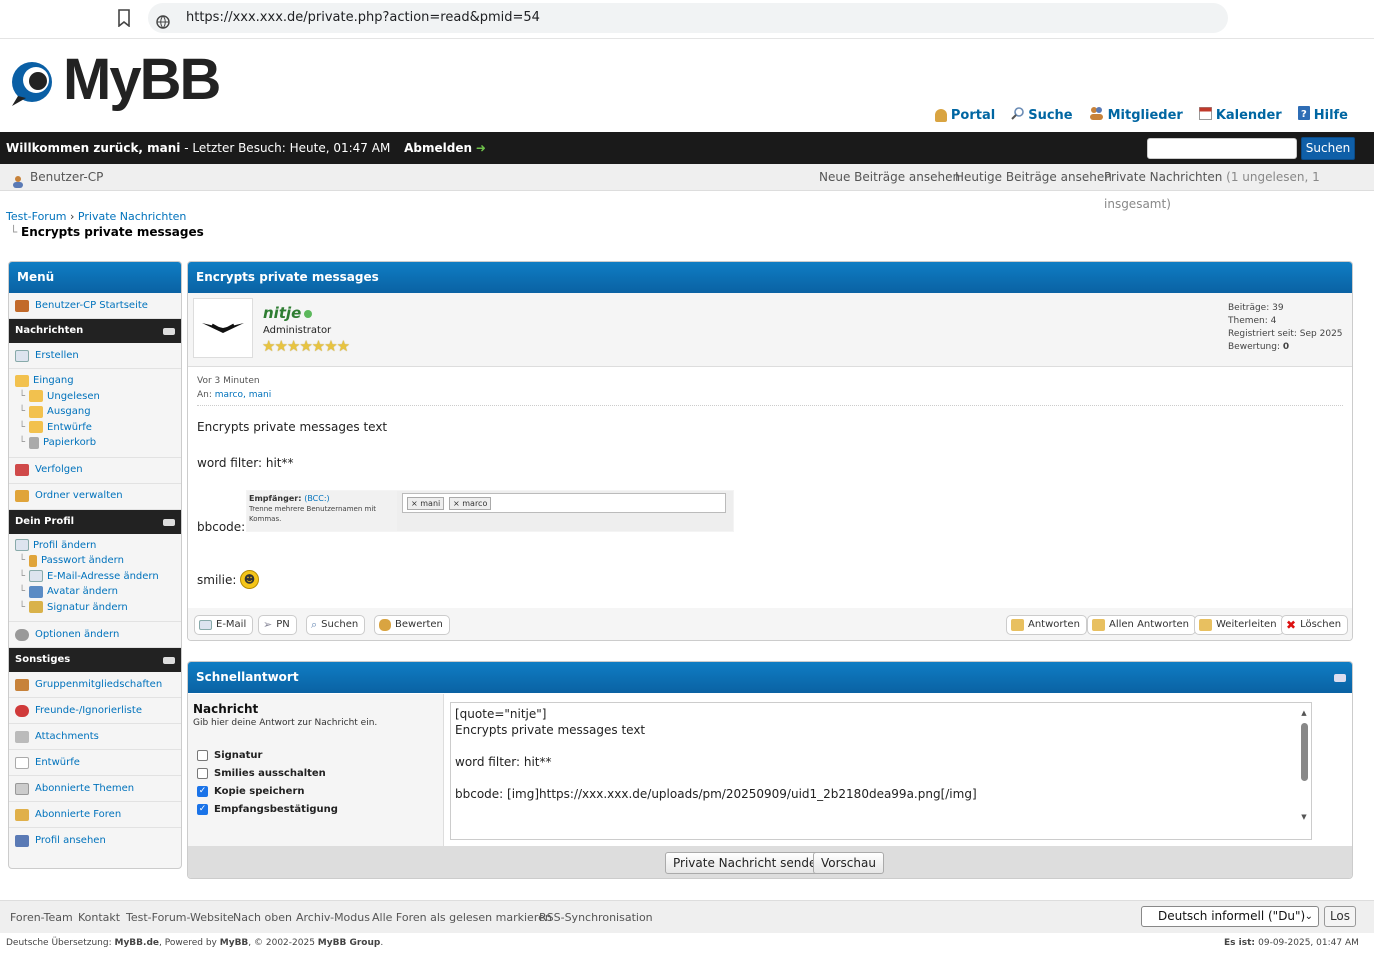 This screenshot has width=1374, height=964. Describe the element at coordinates (349, 943) in the screenshot. I see `mybb-group-link: MyBB Group` at that location.